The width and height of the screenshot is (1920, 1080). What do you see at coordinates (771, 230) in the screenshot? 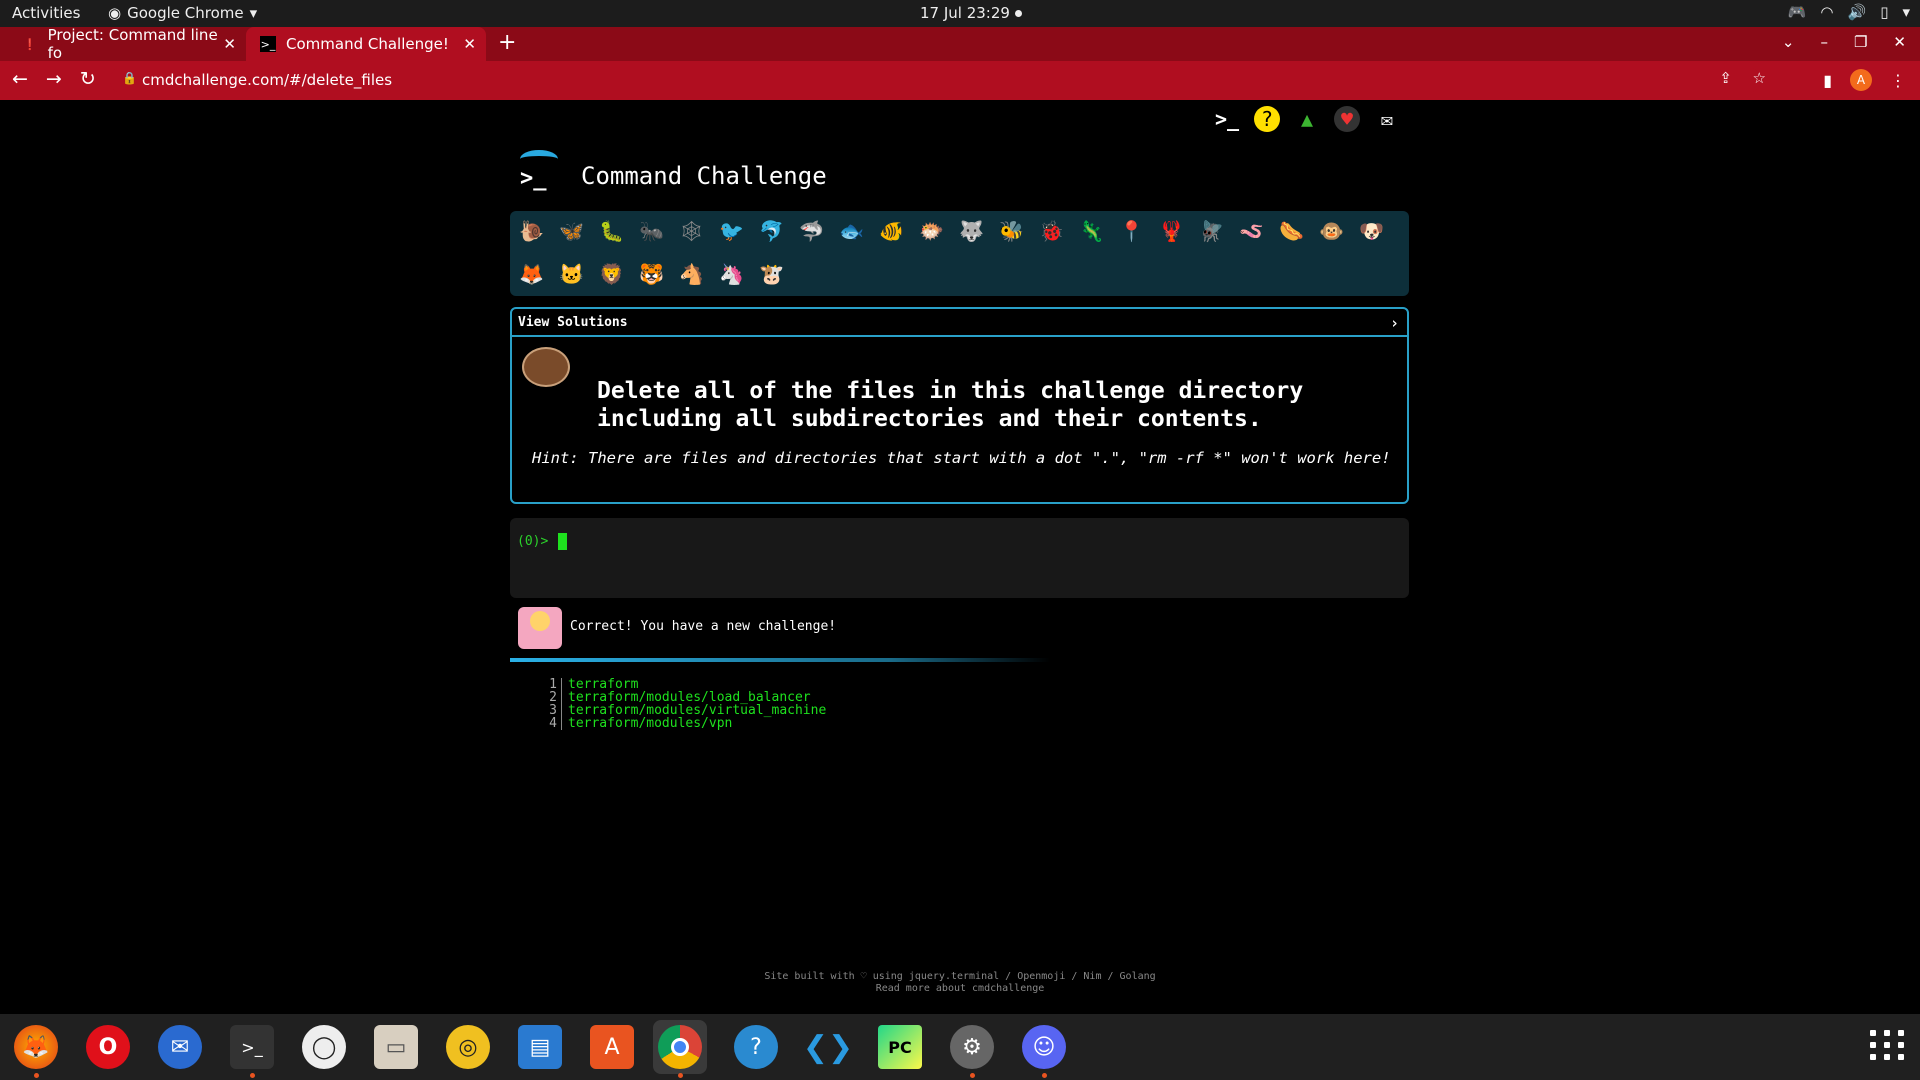
I see `dolphin-icon: 🐬` at bounding box center [771, 230].